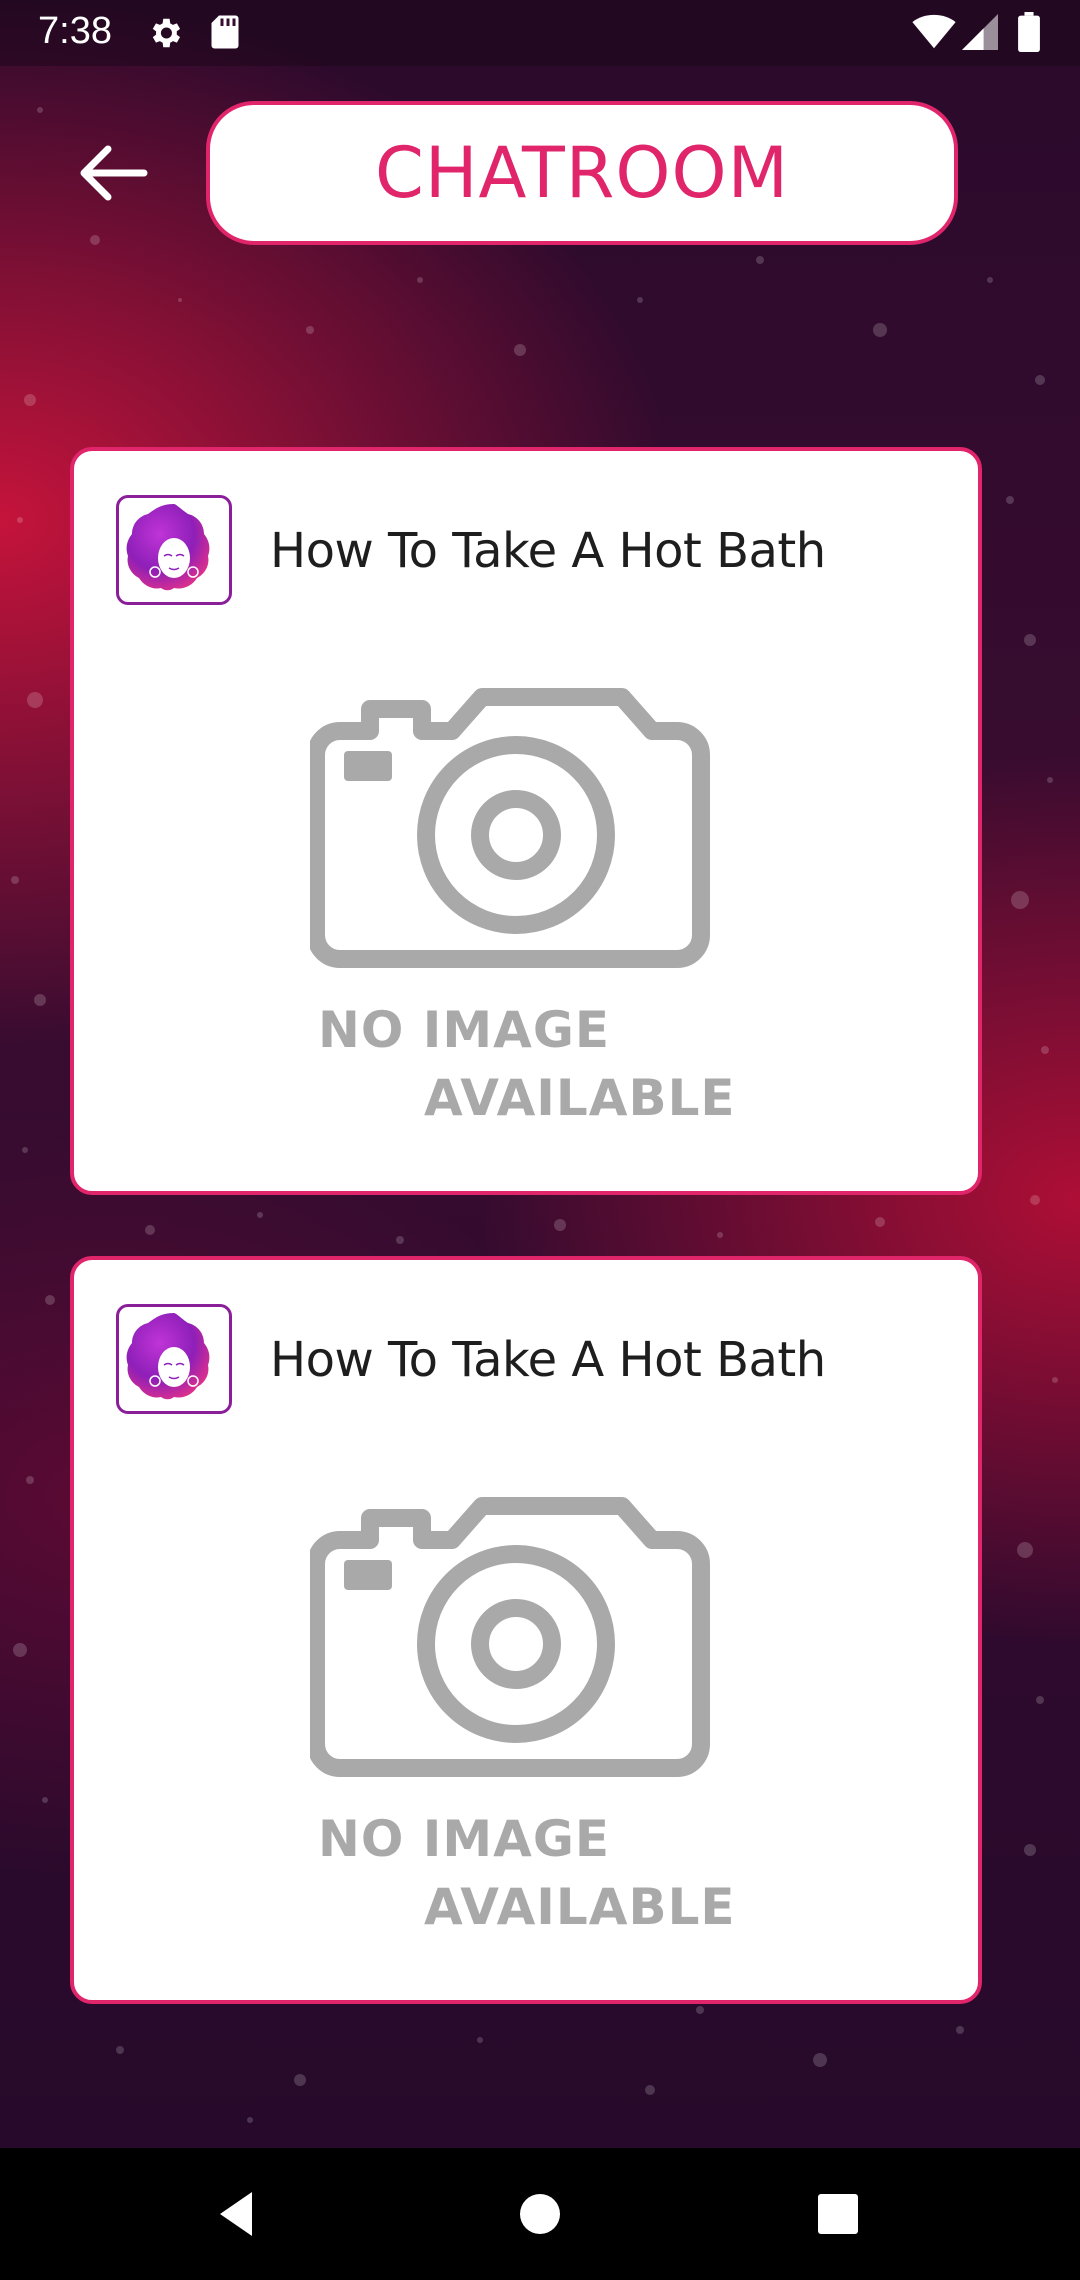 This screenshot has height=2280, width=1080. I want to click on nav-home-icon, so click(540, 2214).